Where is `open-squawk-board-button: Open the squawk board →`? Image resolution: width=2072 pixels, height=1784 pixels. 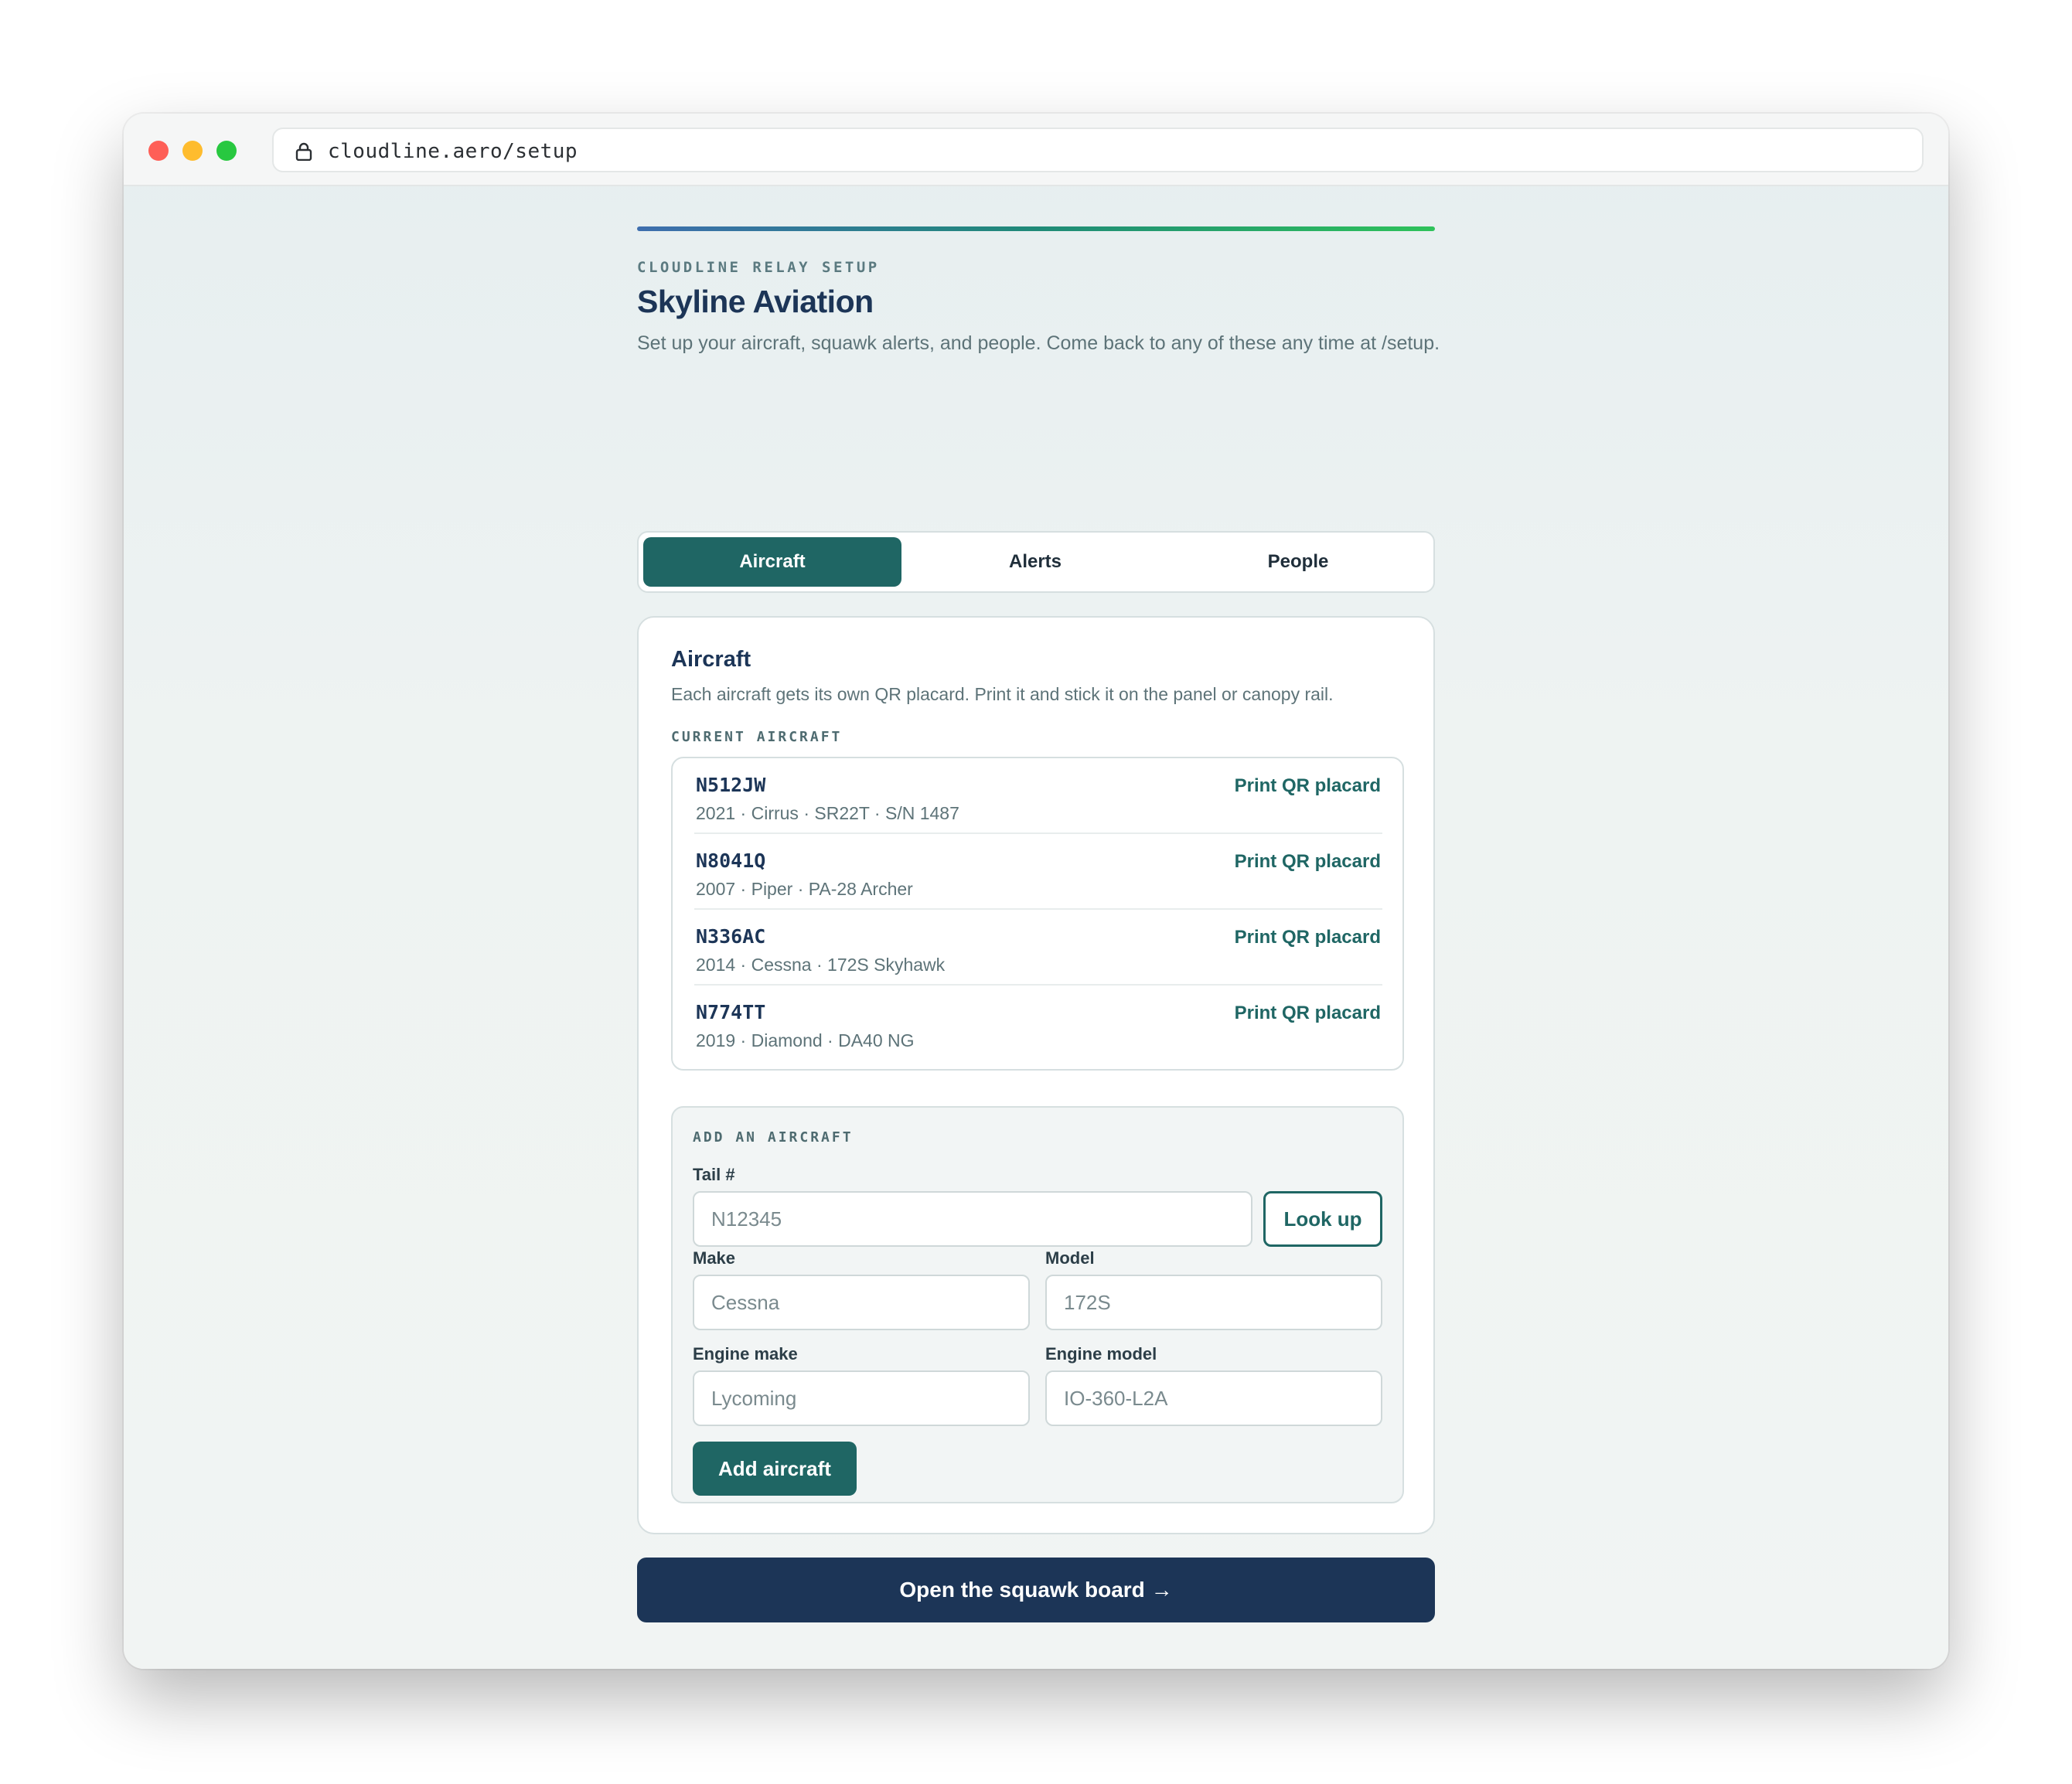
open-squawk-board-button: Open the squawk board → is located at coordinates (1036, 1590).